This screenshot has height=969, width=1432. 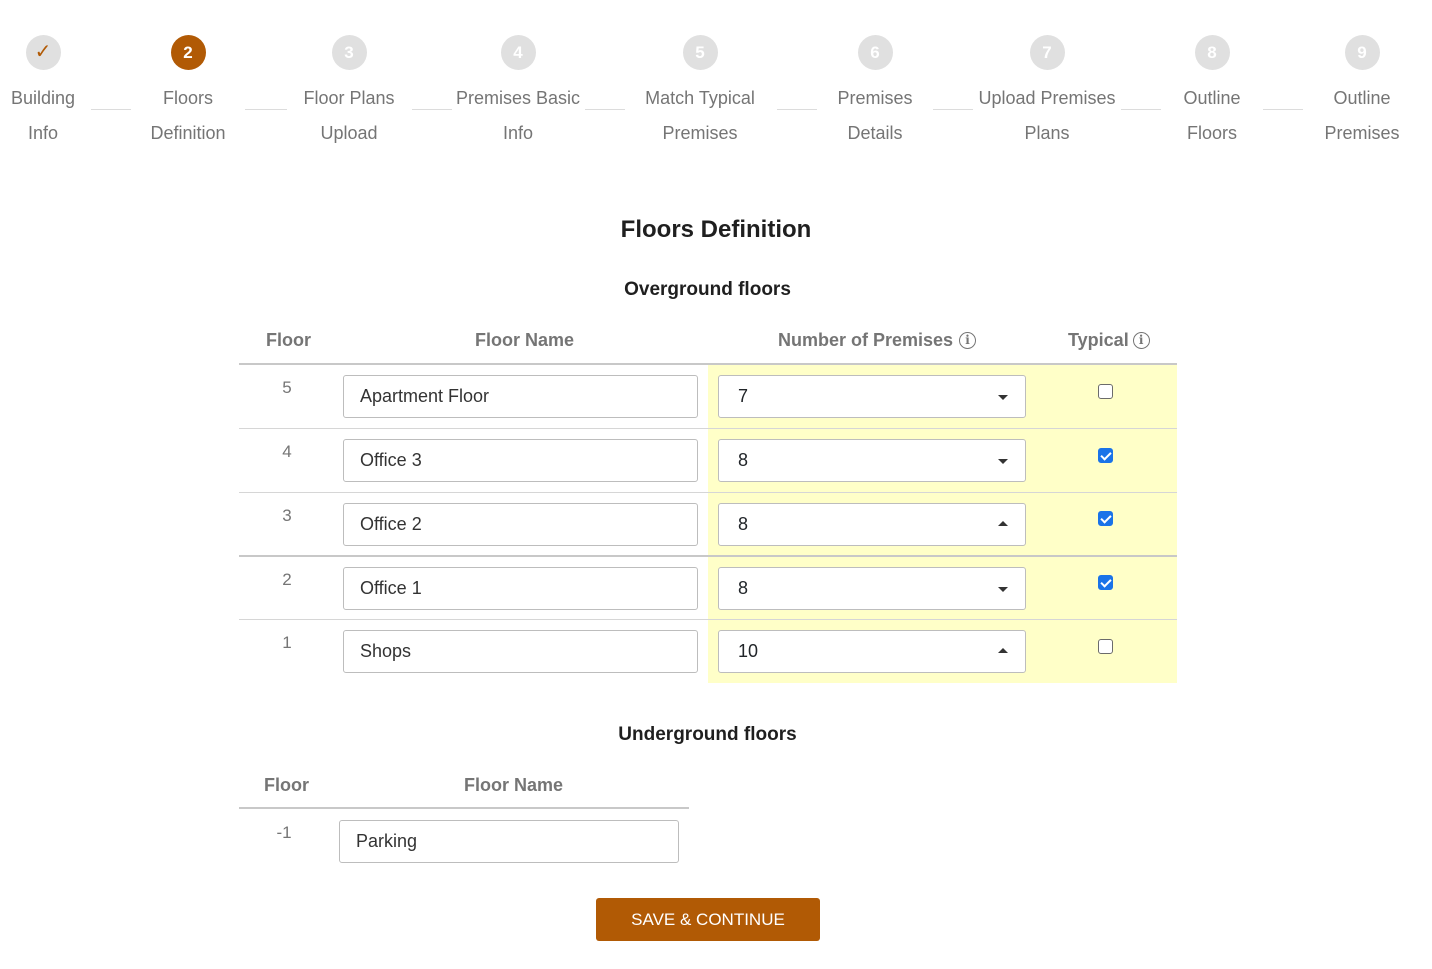 I want to click on floor-name-input: Office 2, so click(x=520, y=524).